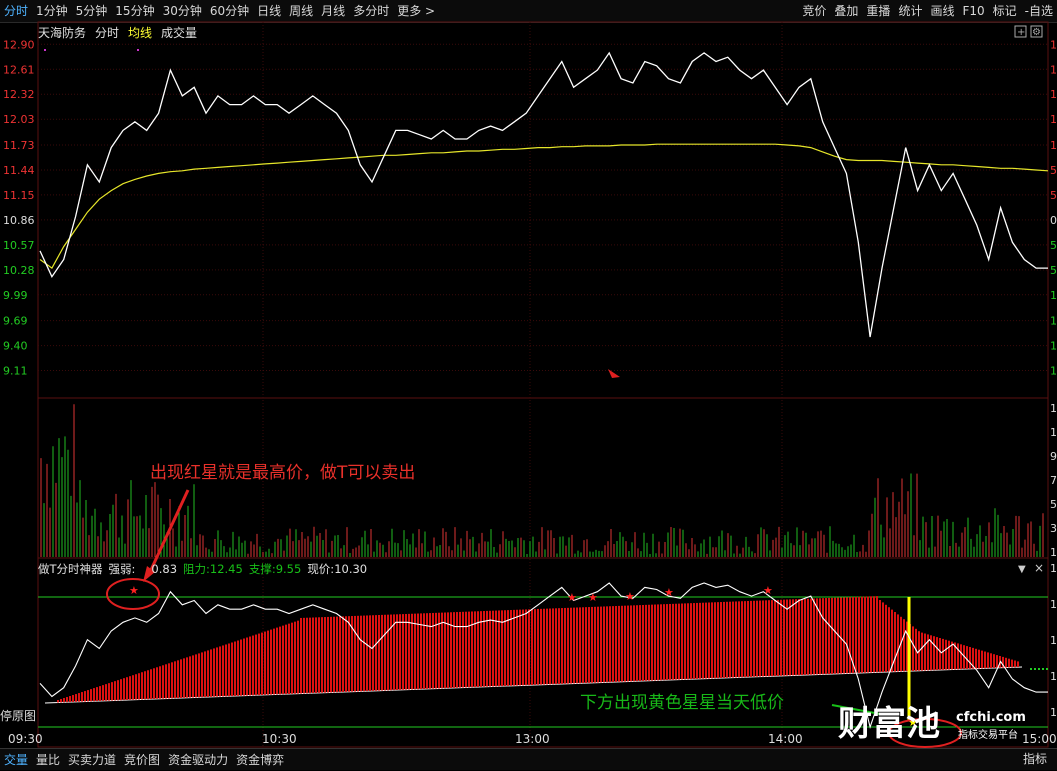 This screenshot has height=771, width=1057. I want to click on price-label: 现价:, so click(321, 568).